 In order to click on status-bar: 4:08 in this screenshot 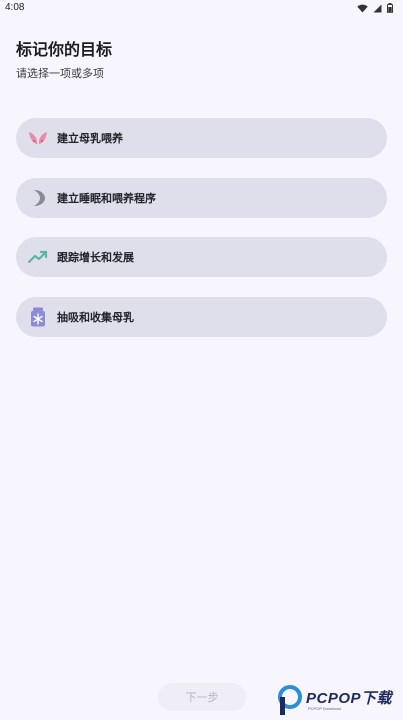, I will do `click(201, 9)`.